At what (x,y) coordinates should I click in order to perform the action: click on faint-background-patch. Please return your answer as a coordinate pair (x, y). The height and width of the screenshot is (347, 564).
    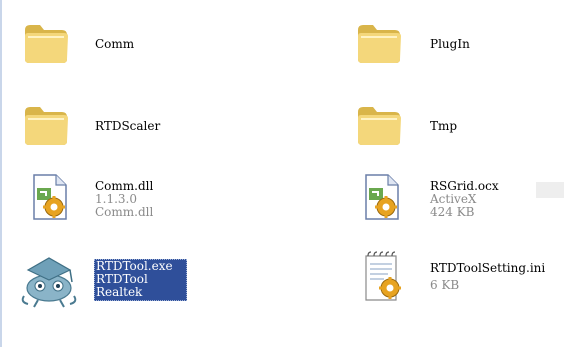
    Looking at the image, I should click on (550, 190).